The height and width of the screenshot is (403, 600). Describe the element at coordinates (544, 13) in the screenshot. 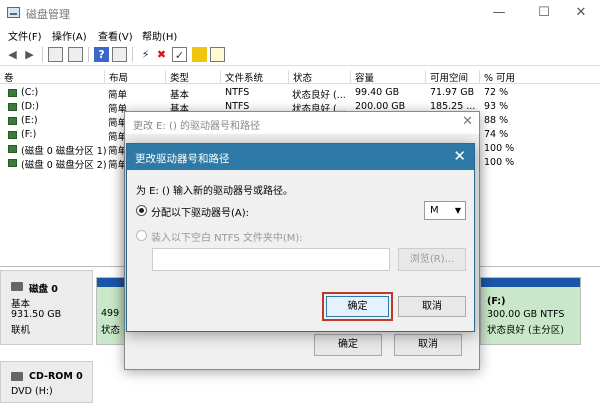

I see `maximize-button: ☐` at that location.